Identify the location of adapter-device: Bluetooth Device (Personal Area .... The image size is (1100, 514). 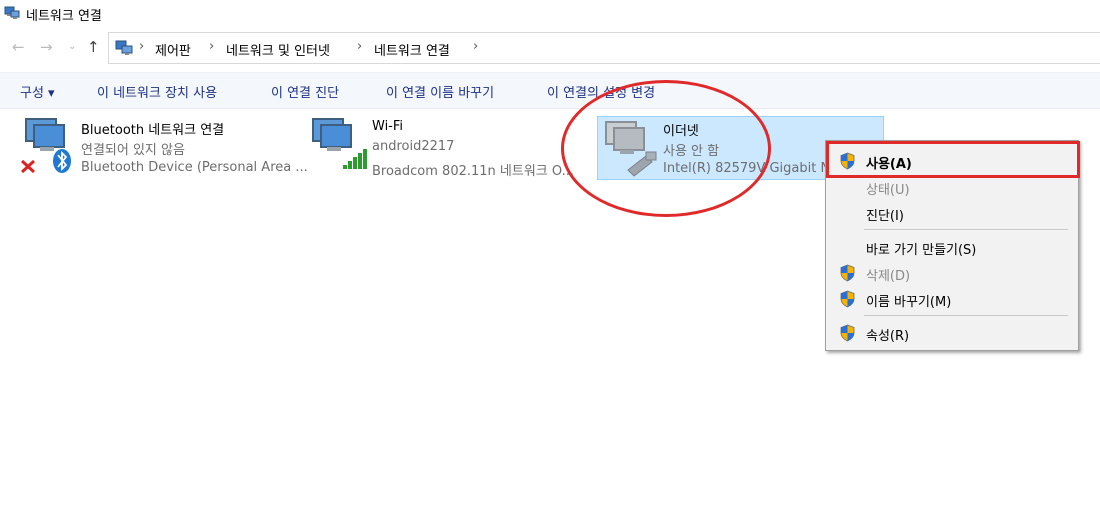
(194, 167).